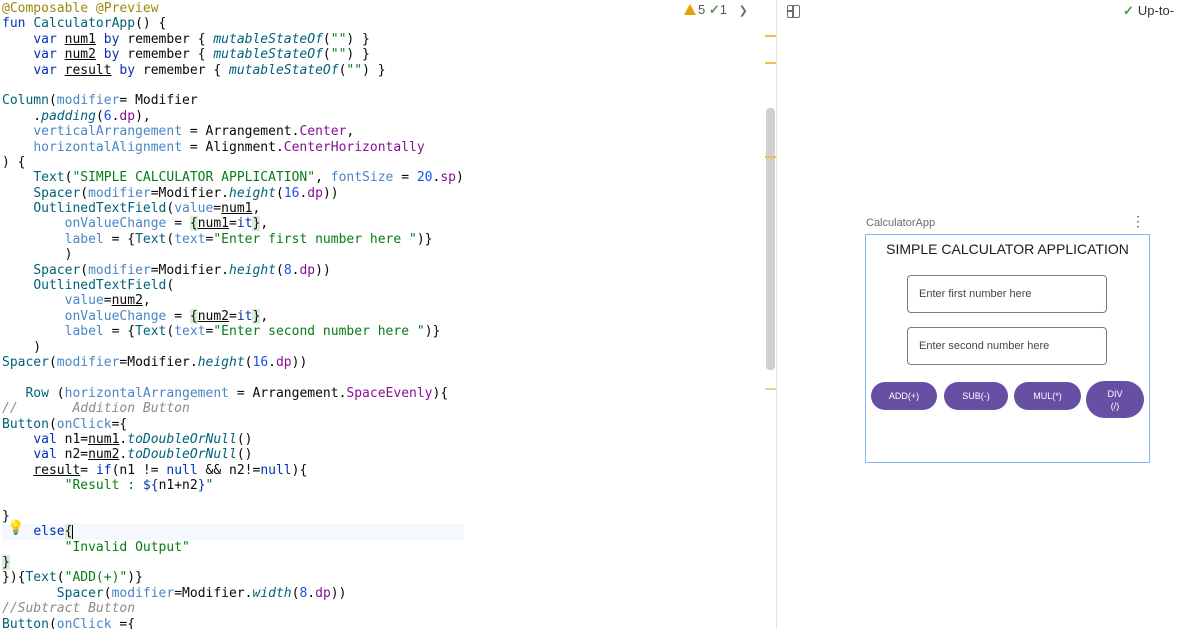 The image size is (1200, 629). I want to click on code-line: OutlinedTextField(, so click(233, 285).